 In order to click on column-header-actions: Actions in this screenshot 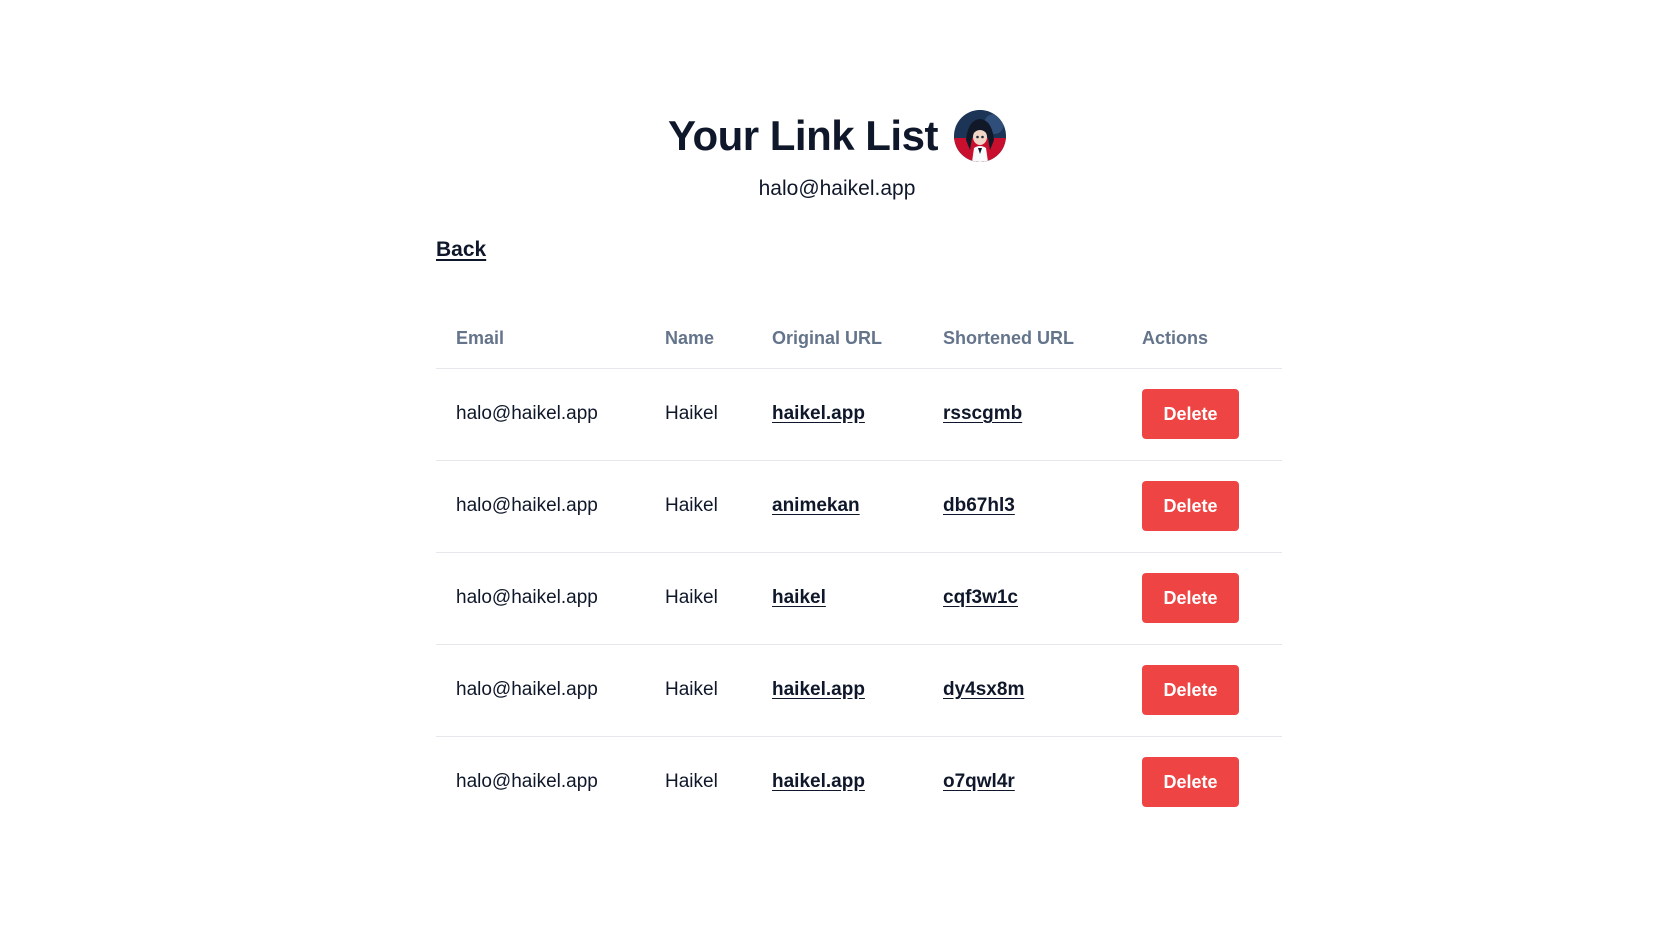, I will do `click(1202, 339)`.